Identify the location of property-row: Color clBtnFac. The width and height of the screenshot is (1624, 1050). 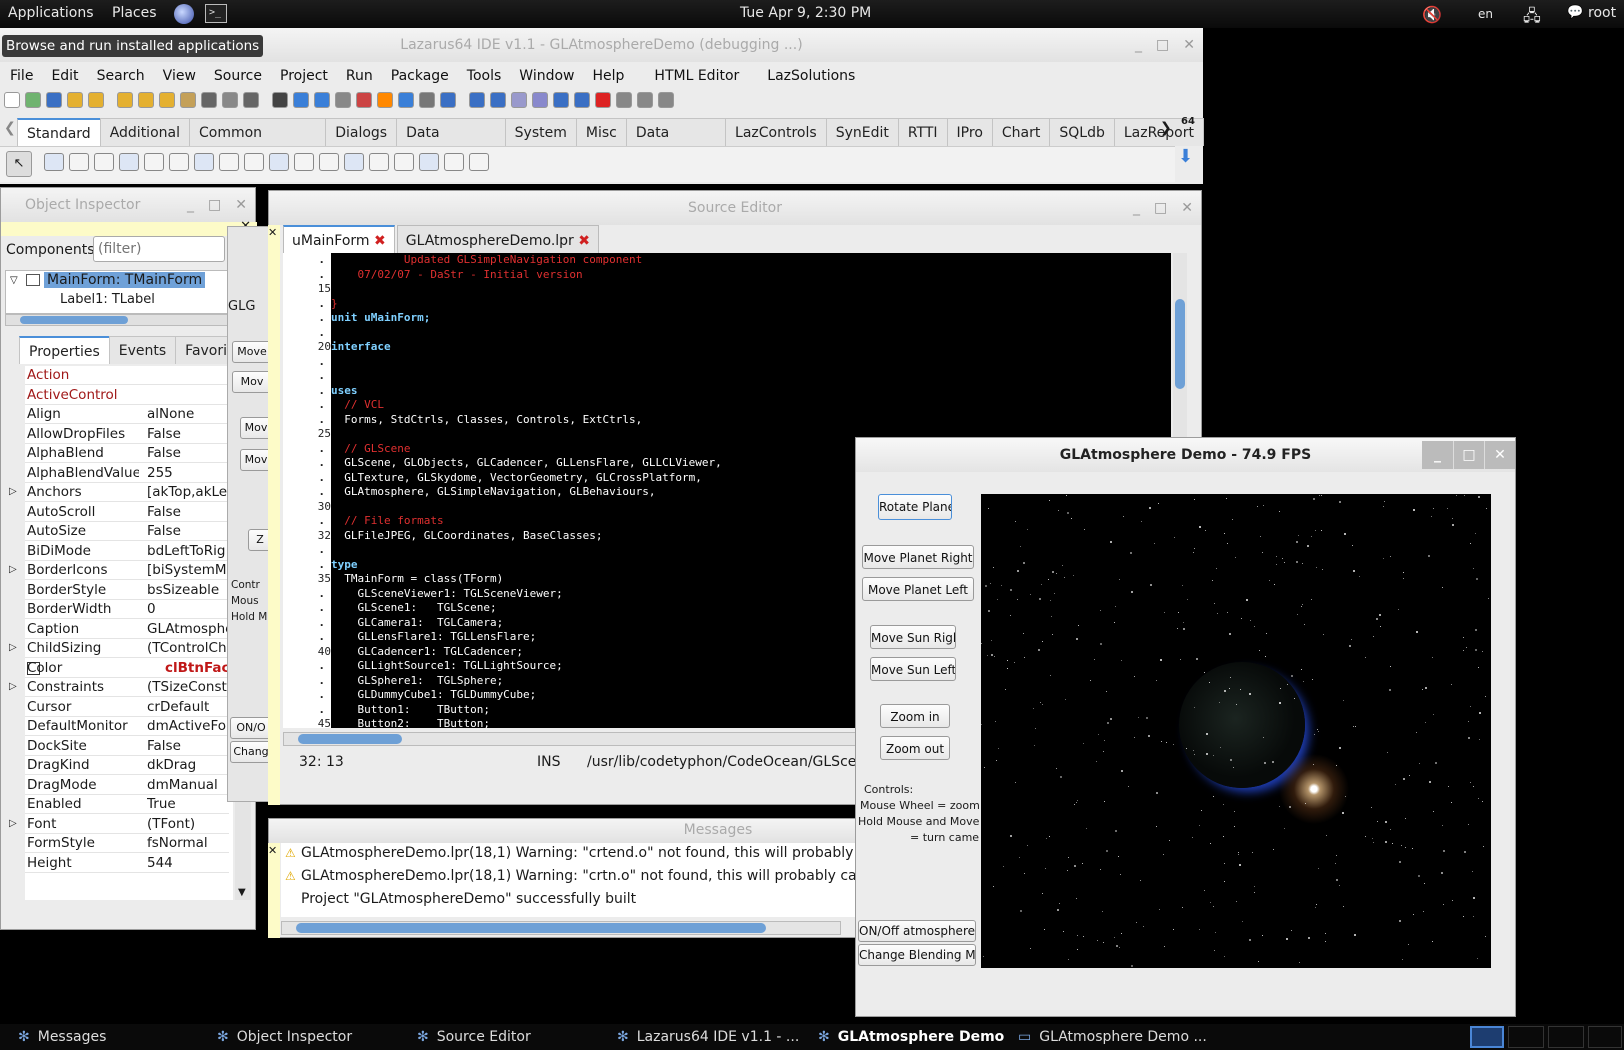
(127, 668).